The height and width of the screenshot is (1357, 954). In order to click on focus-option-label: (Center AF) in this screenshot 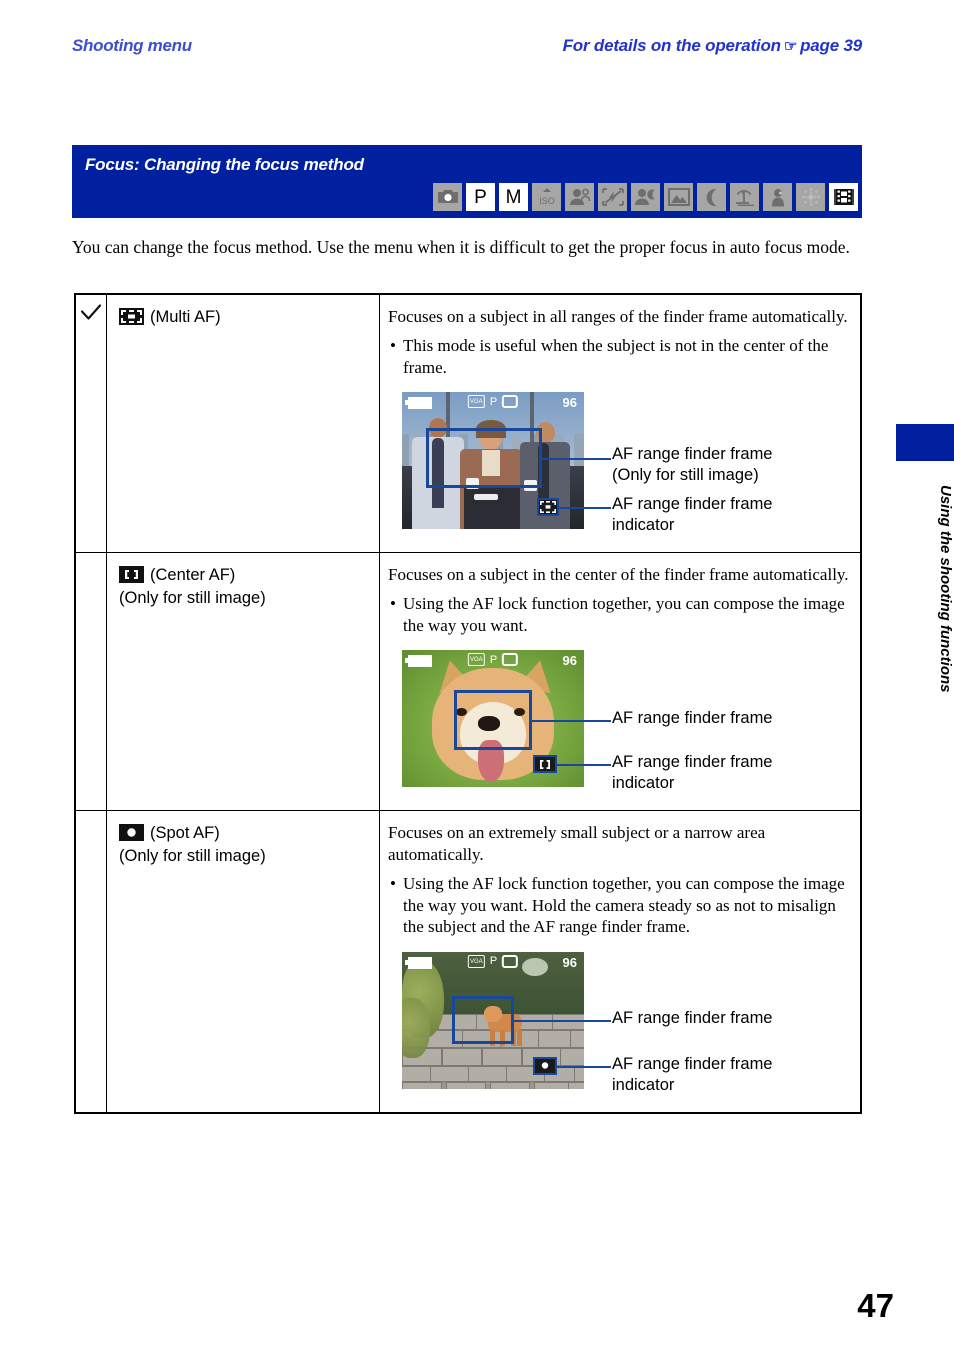, I will do `click(193, 575)`.